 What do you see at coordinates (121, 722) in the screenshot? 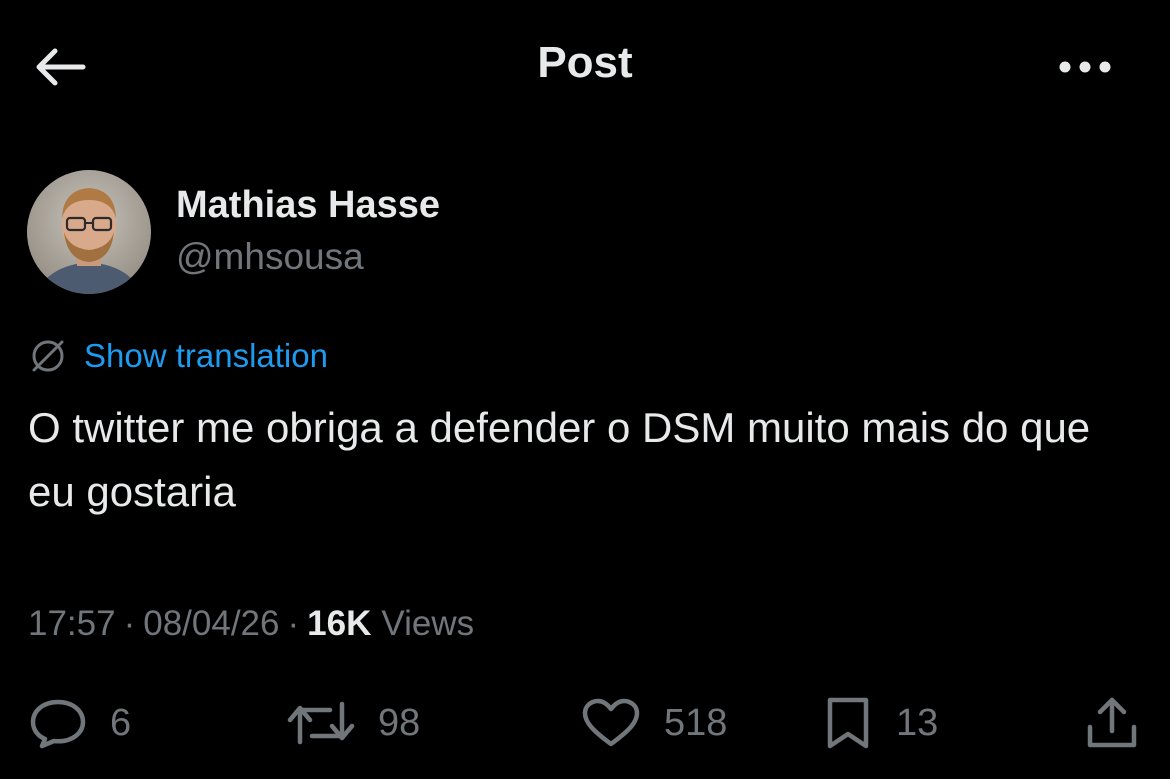
I see `reply-count: 6` at bounding box center [121, 722].